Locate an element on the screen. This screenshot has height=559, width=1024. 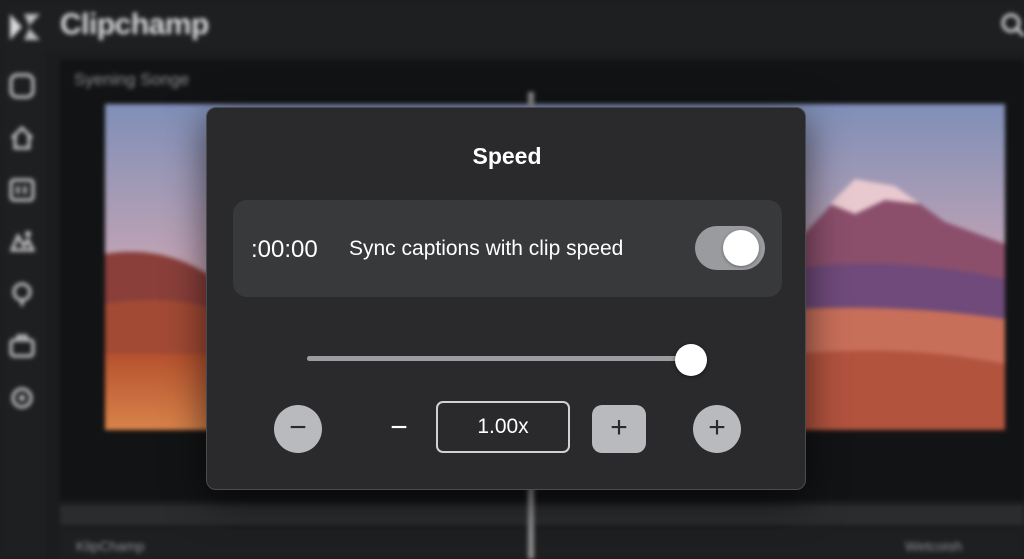
decrease-button: − is located at coordinates (298, 429).